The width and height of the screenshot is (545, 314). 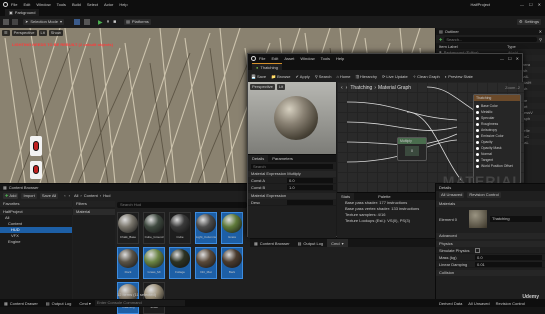 What do you see at coordinates (6, 22) in the screenshot?
I see `save-icon` at bounding box center [6, 22].